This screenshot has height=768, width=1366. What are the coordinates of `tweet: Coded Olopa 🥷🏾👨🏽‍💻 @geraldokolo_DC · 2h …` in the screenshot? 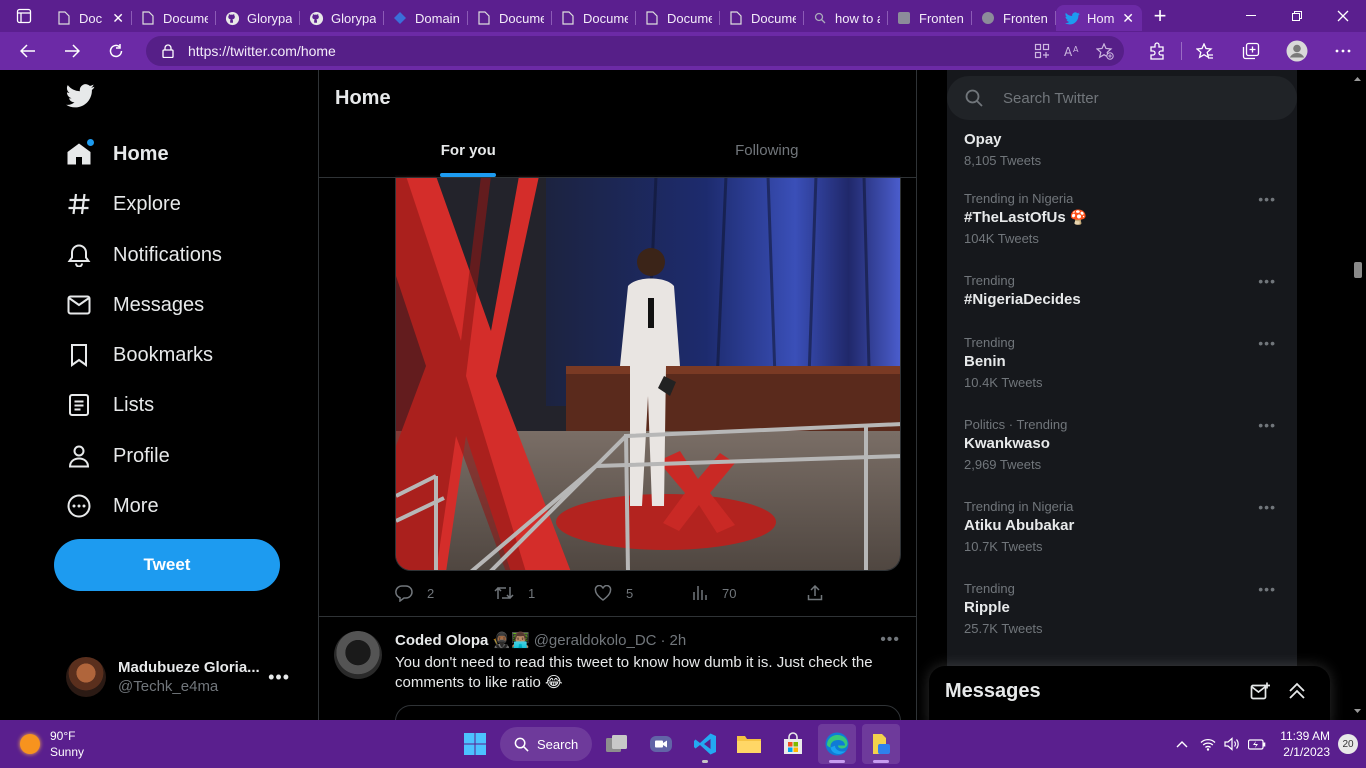 It's located at (617, 668).